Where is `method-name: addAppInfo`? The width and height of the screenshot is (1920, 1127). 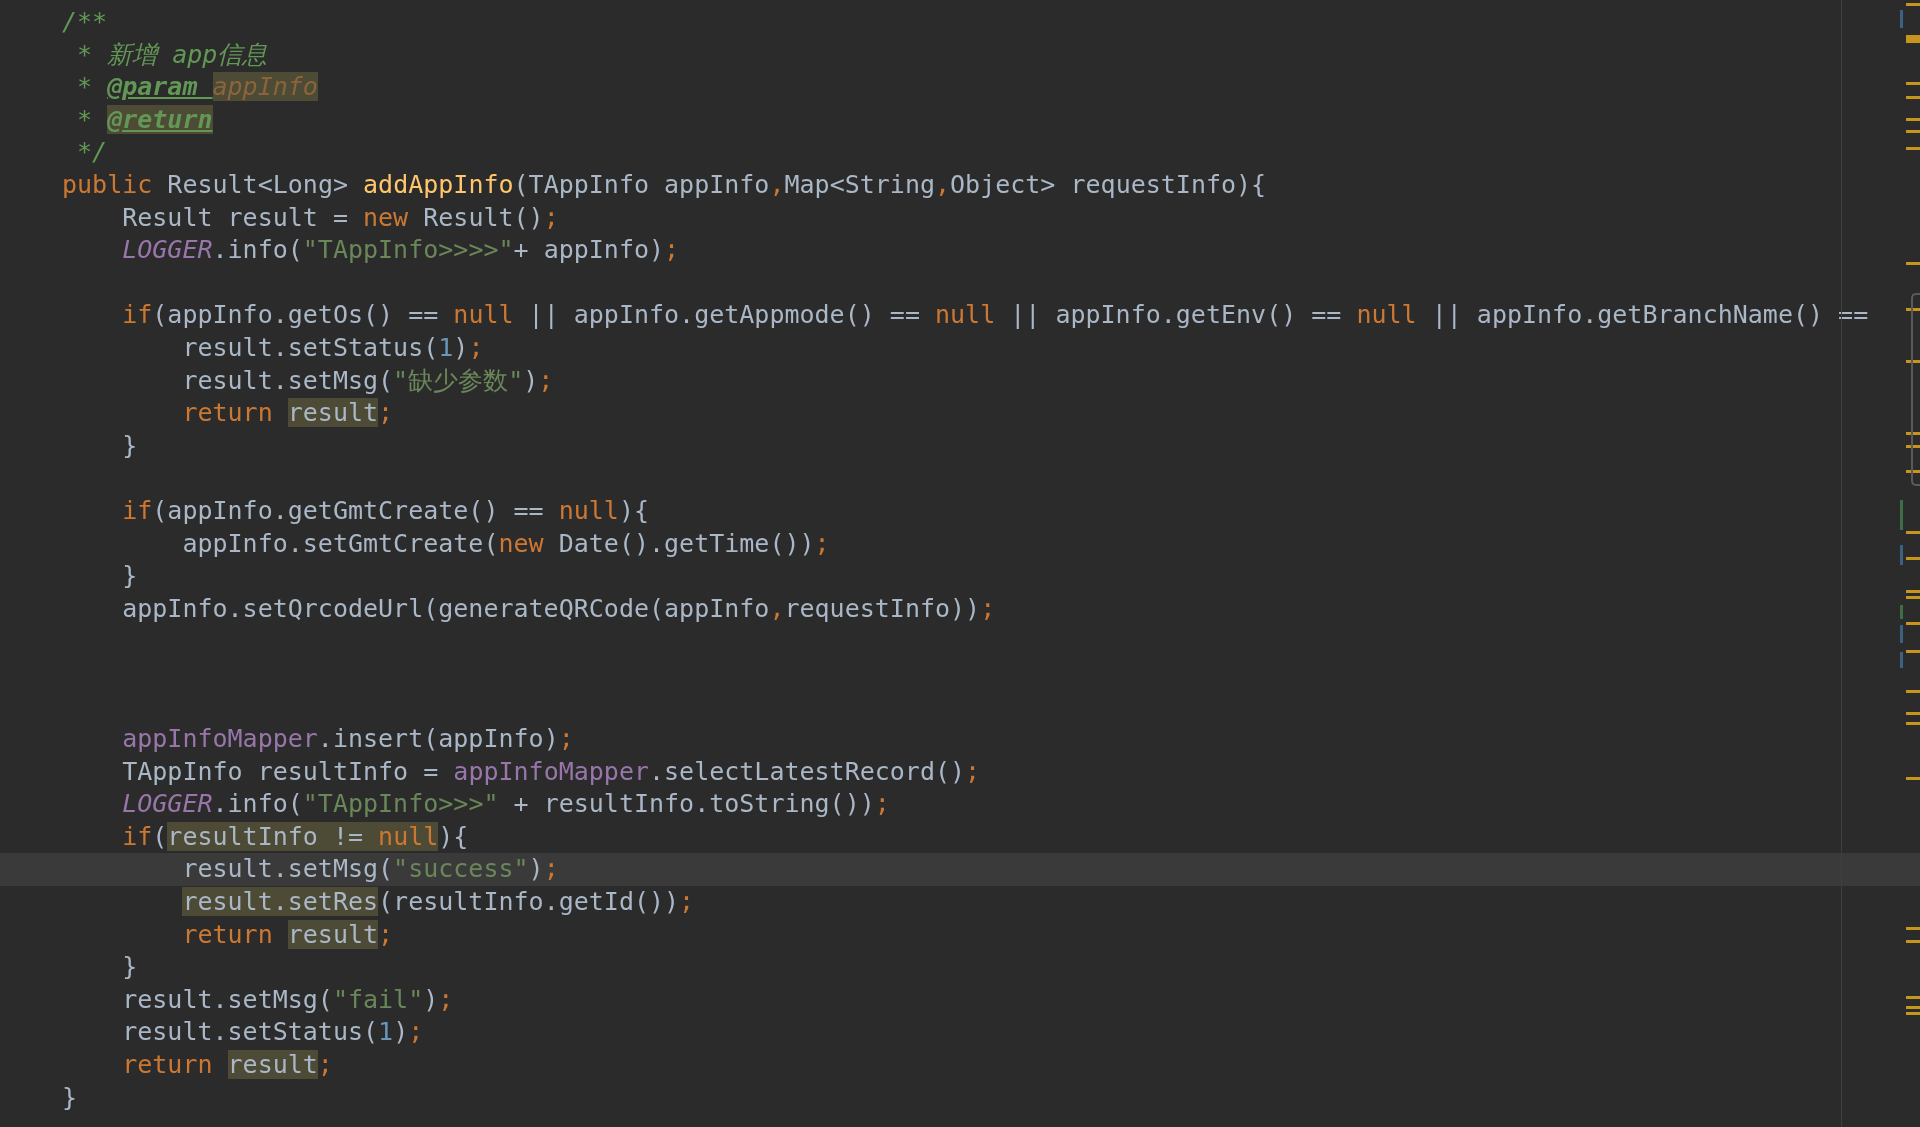 method-name: addAppInfo is located at coordinates (438, 184).